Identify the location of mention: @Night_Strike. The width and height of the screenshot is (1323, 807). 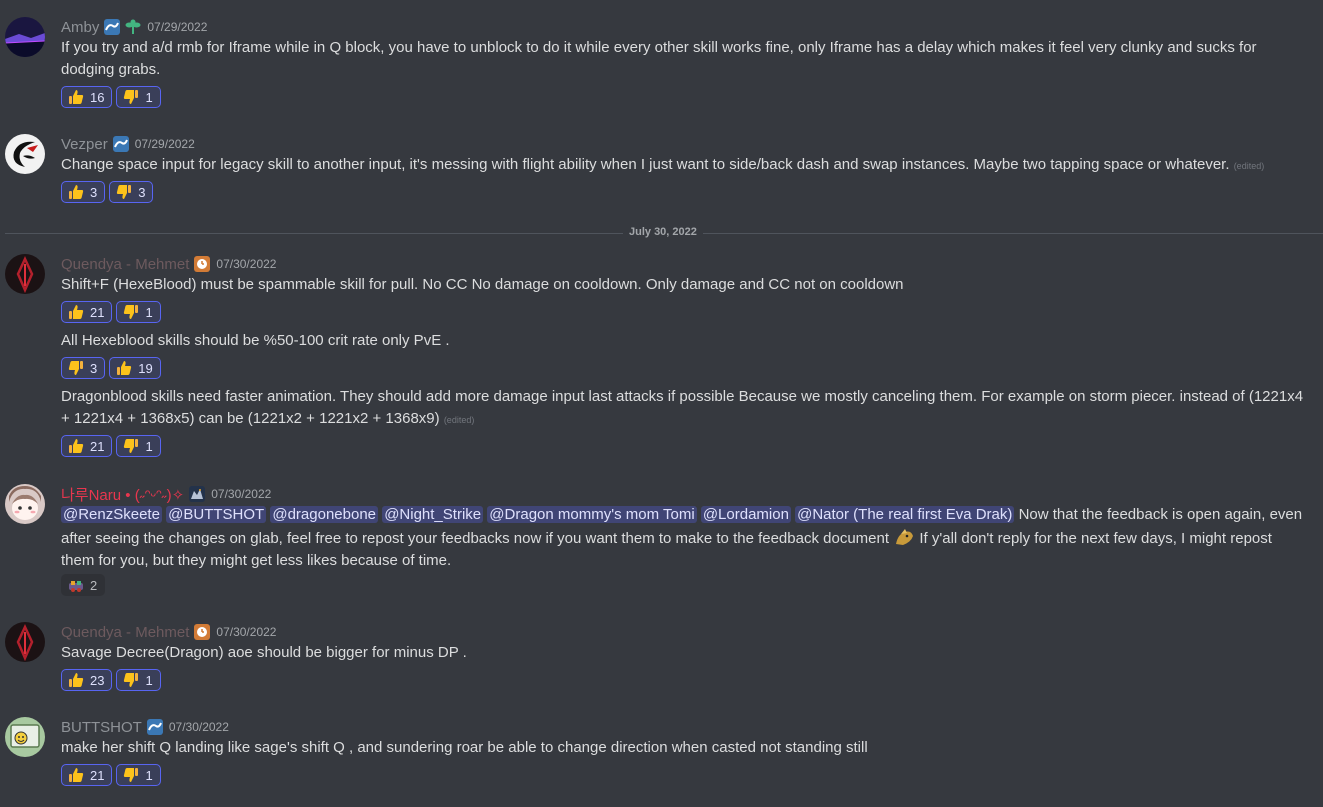
(433, 514).